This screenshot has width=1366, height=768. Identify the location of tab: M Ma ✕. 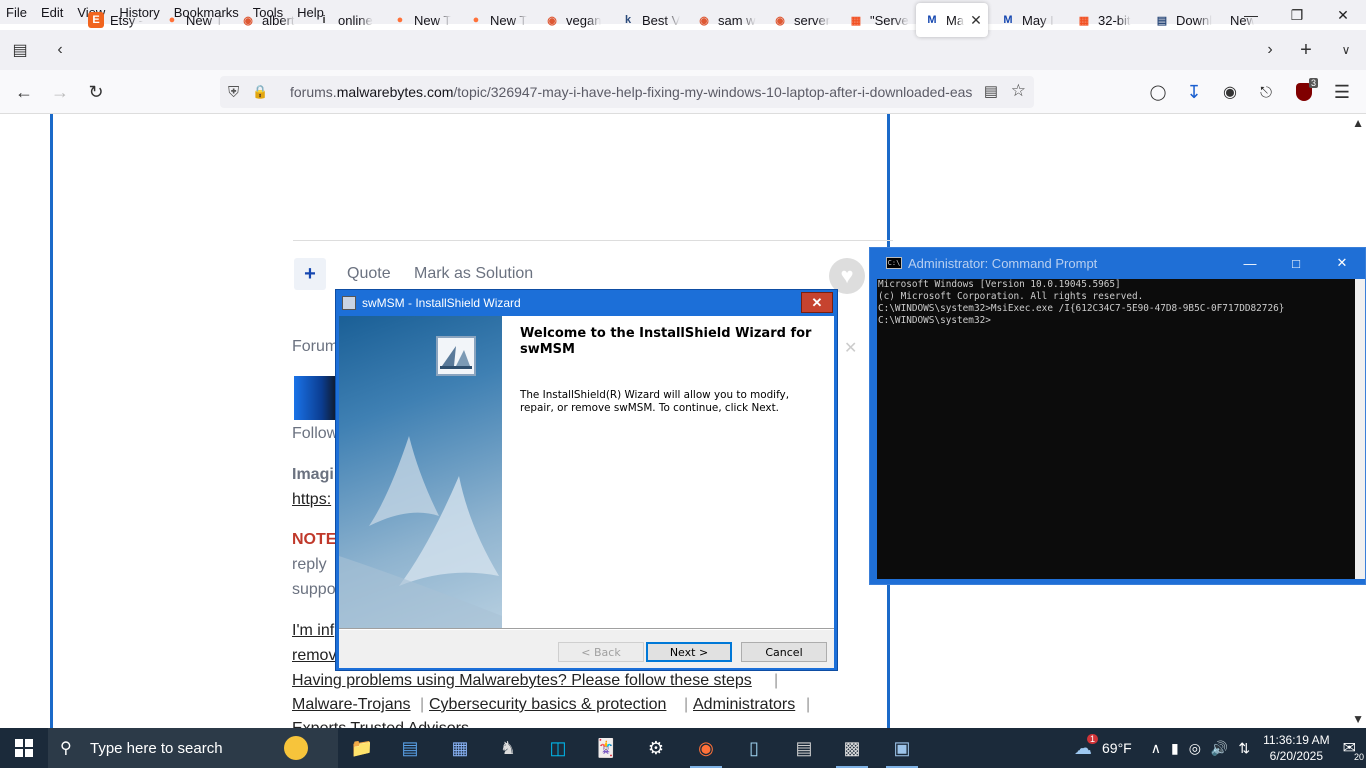
(952, 20).